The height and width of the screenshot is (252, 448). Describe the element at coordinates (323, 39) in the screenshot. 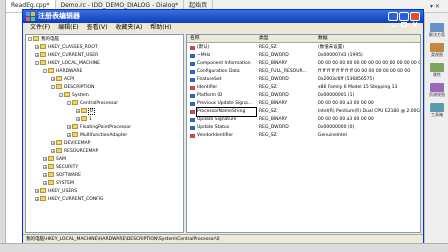

I see `column-header-data: 数据` at that location.